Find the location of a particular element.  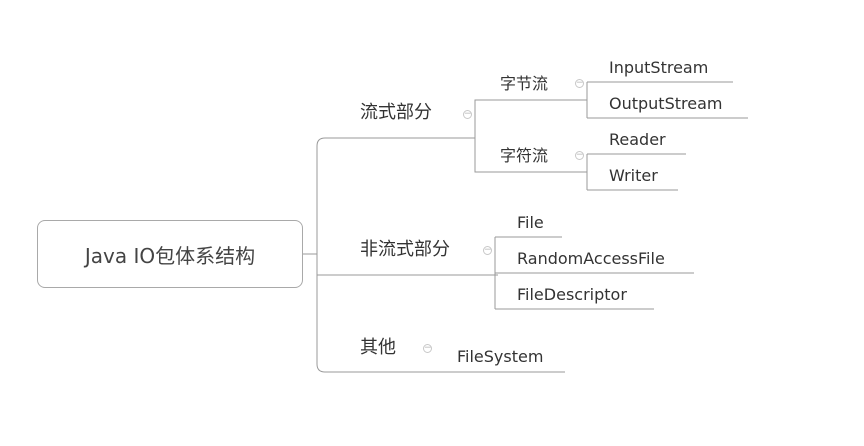

char-stream-label: 字符流 is located at coordinates (524, 156).